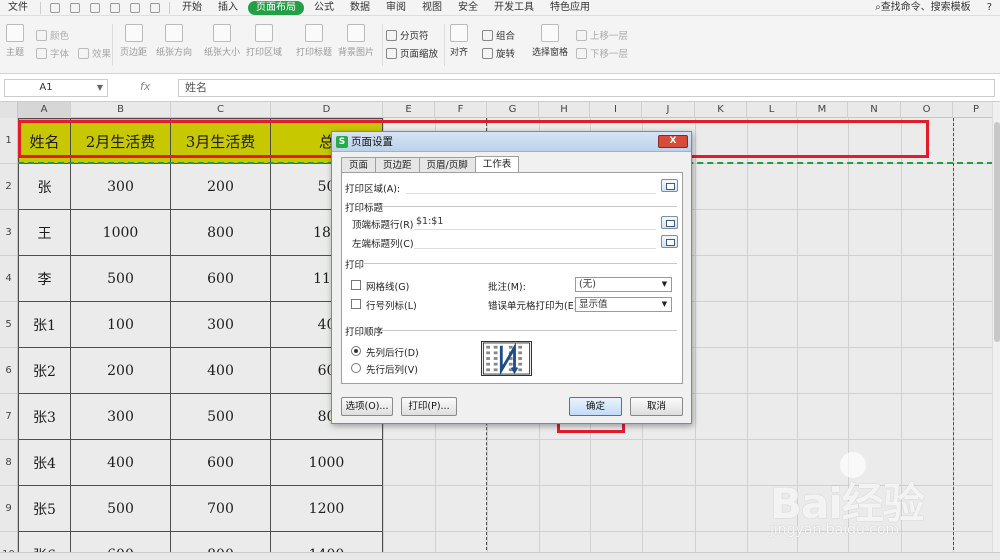 This screenshot has width=1000, height=560. What do you see at coordinates (407, 35) in the screenshot?
I see `page-break-button: 分页符` at bounding box center [407, 35].